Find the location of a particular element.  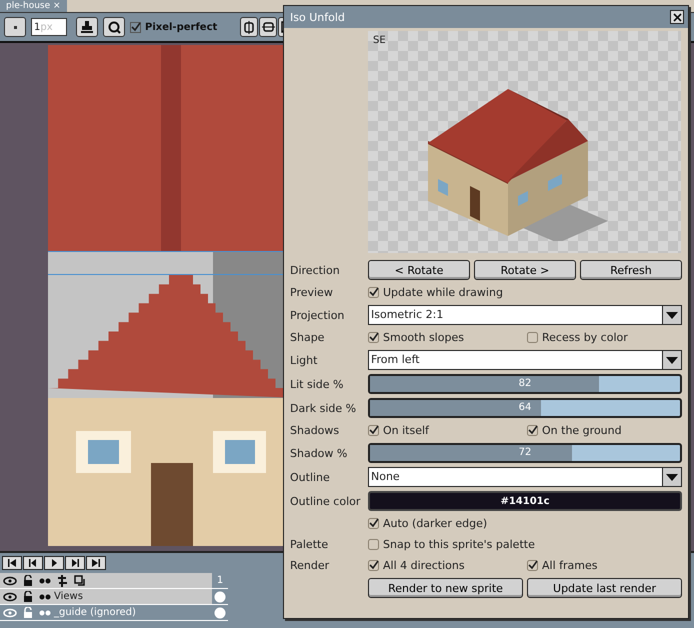

horizontal-symmetry-icon is located at coordinates (268, 27).